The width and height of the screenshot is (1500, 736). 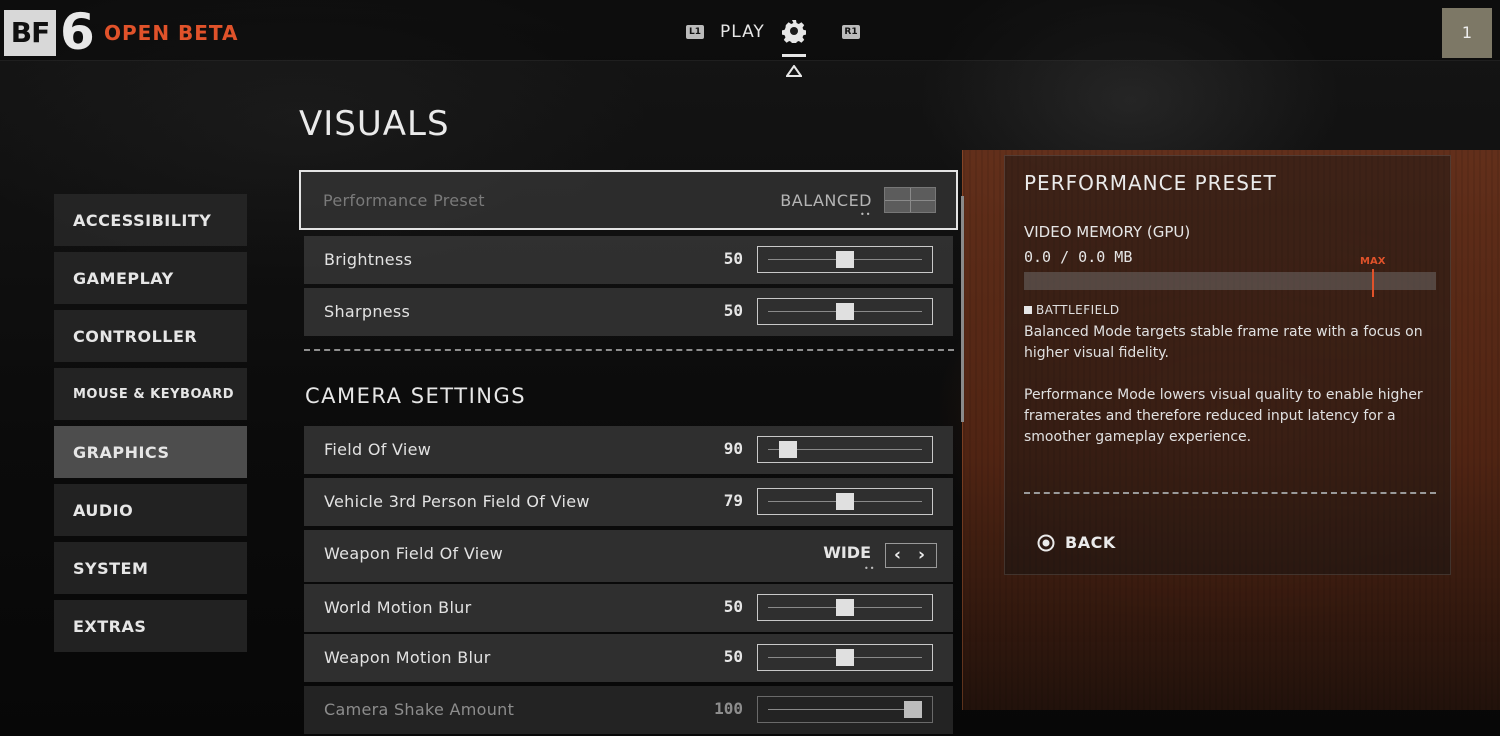 I want to click on back-button: BACK, so click(x=1076, y=542).